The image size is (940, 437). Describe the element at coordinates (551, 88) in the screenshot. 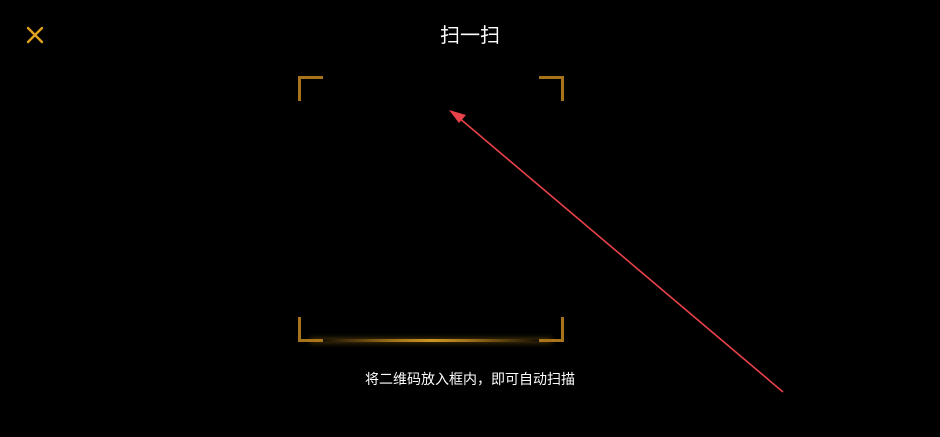

I see `scan-frame-corner-top-right` at that location.